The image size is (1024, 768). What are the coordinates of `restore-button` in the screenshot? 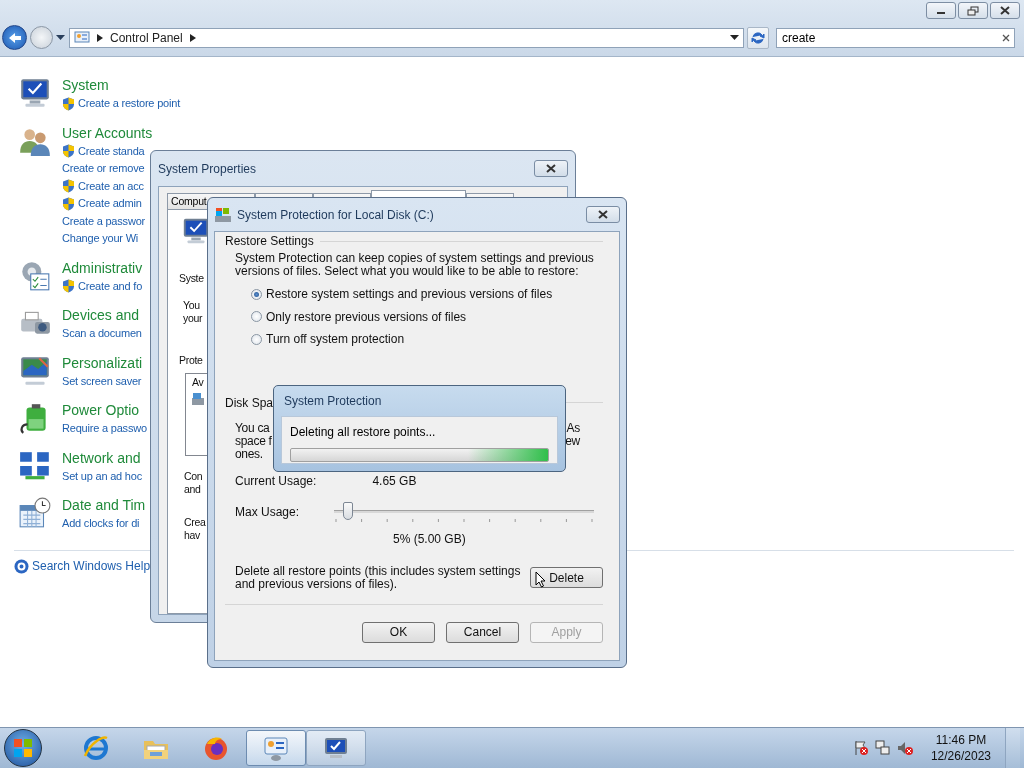 It's located at (973, 10).